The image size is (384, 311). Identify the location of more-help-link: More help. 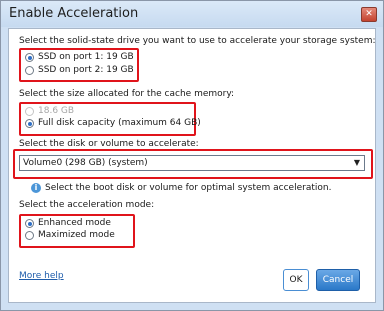
(41, 276).